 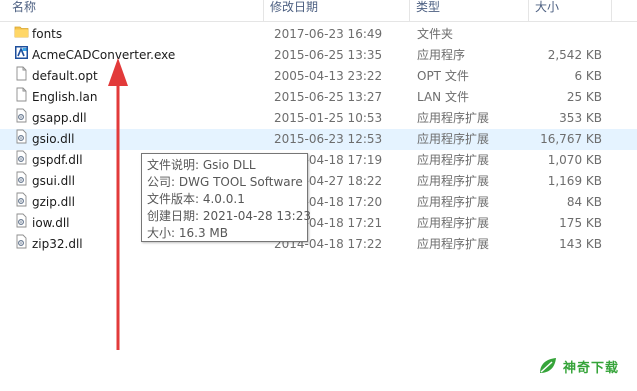 What do you see at coordinates (225, 182) in the screenshot?
I see `tooltip-company: 公司: DWG TOOL Software` at bounding box center [225, 182].